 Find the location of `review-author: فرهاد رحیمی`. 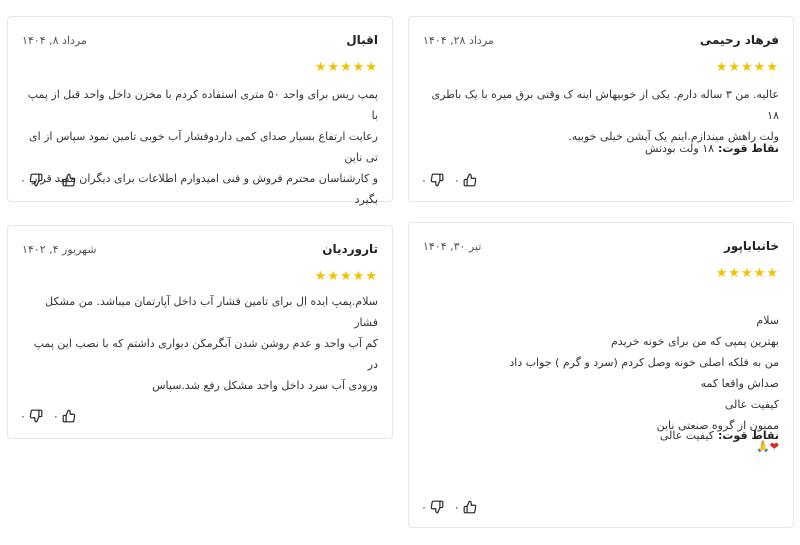

review-author: فرهاد رحیمی is located at coordinates (739, 40).